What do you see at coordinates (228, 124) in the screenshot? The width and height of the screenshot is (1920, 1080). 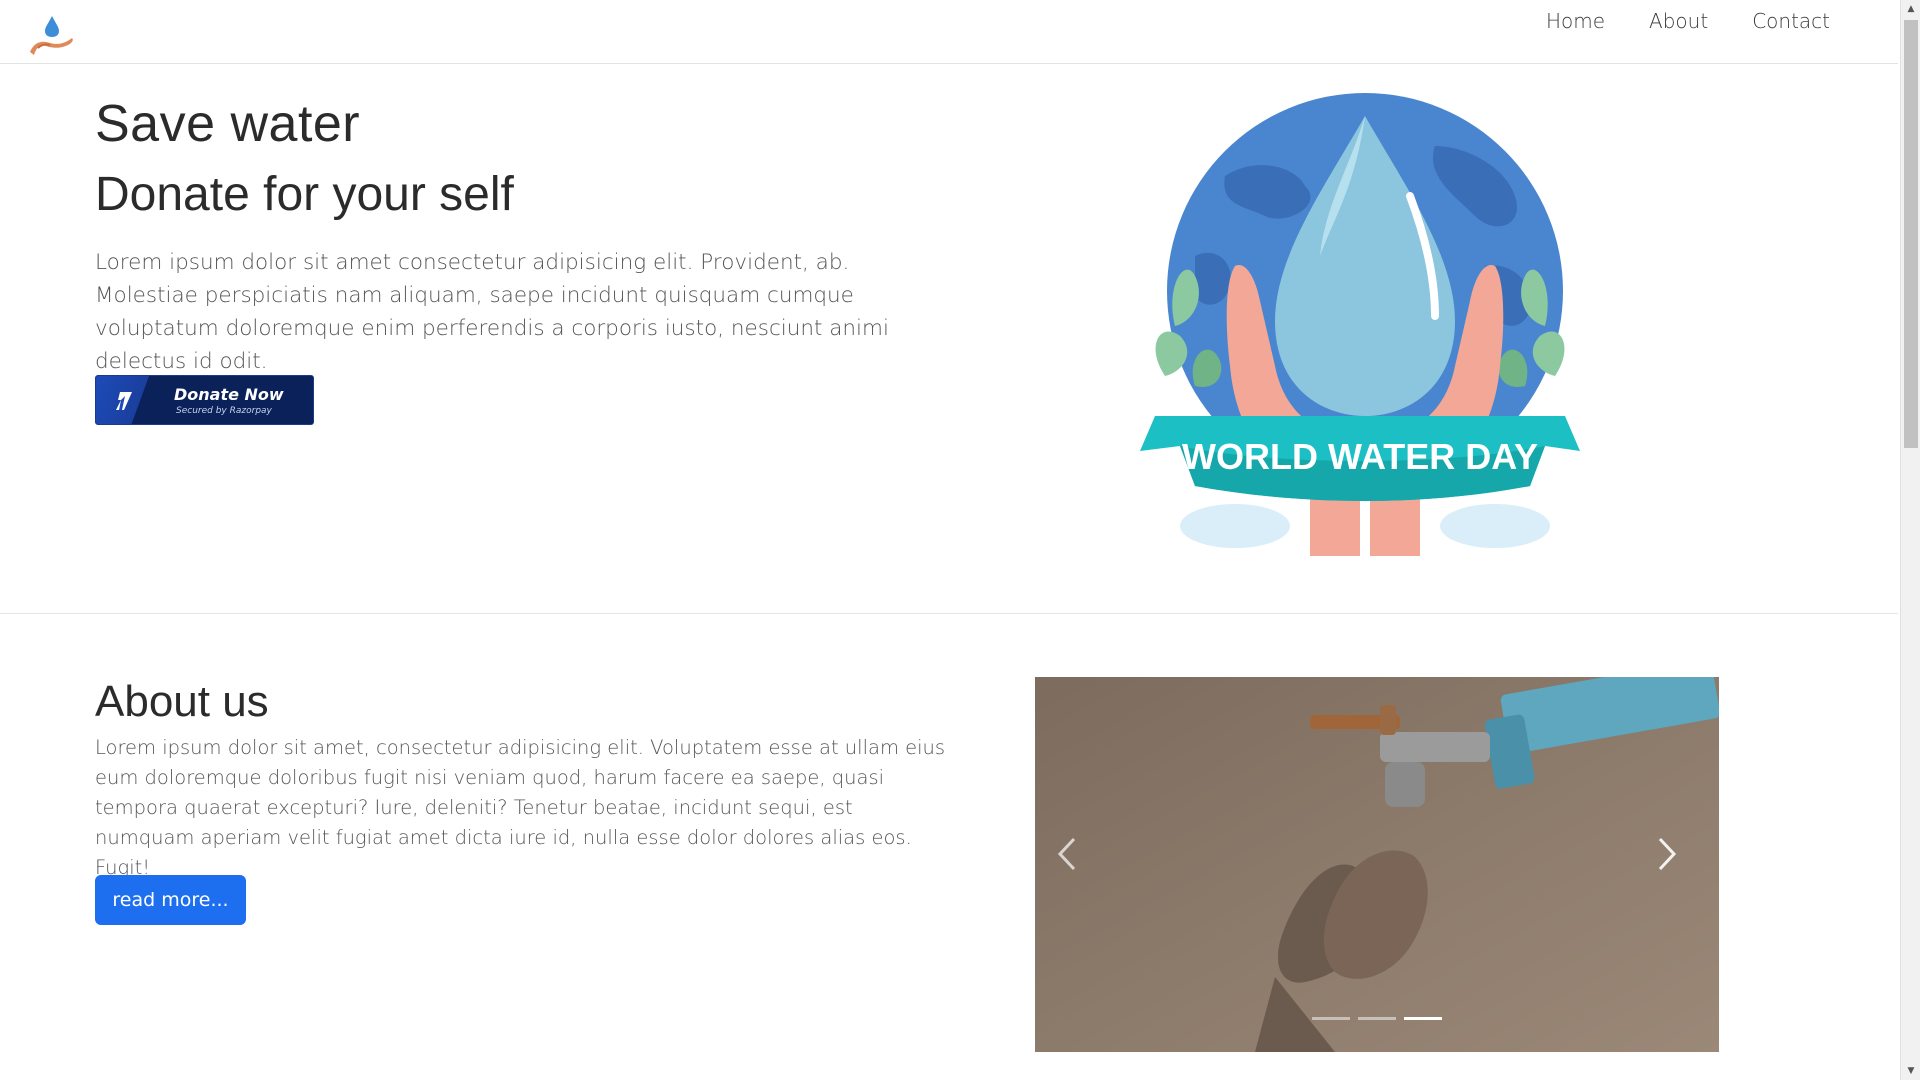 I see `hero-title: Save water` at bounding box center [228, 124].